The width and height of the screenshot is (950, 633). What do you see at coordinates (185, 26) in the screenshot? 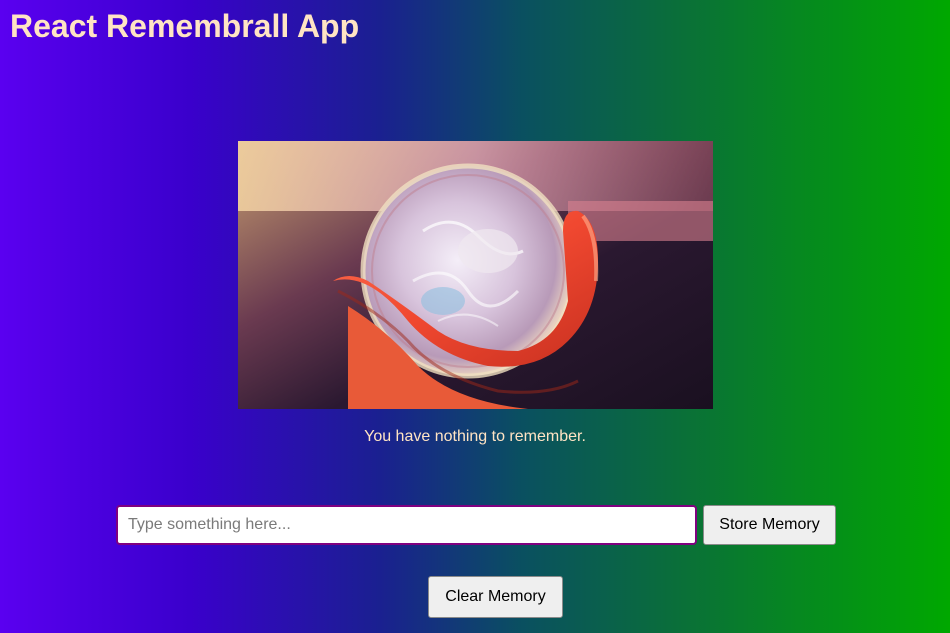
I see `app-title: React Remembrall App` at bounding box center [185, 26].